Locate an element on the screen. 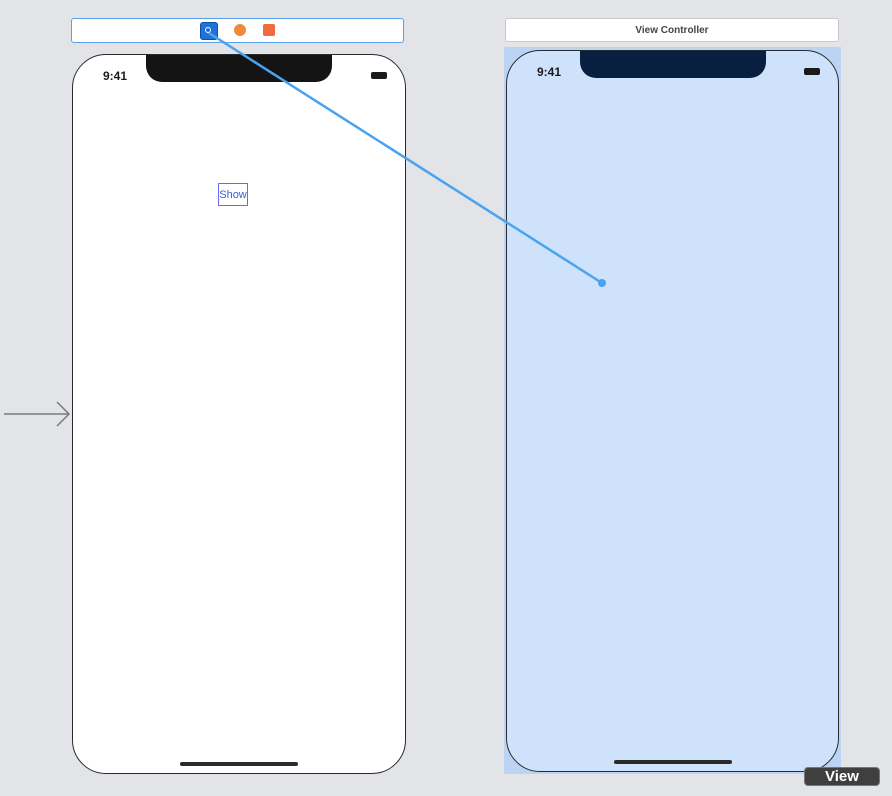  scene-title-bar: View Controller is located at coordinates (672, 30).